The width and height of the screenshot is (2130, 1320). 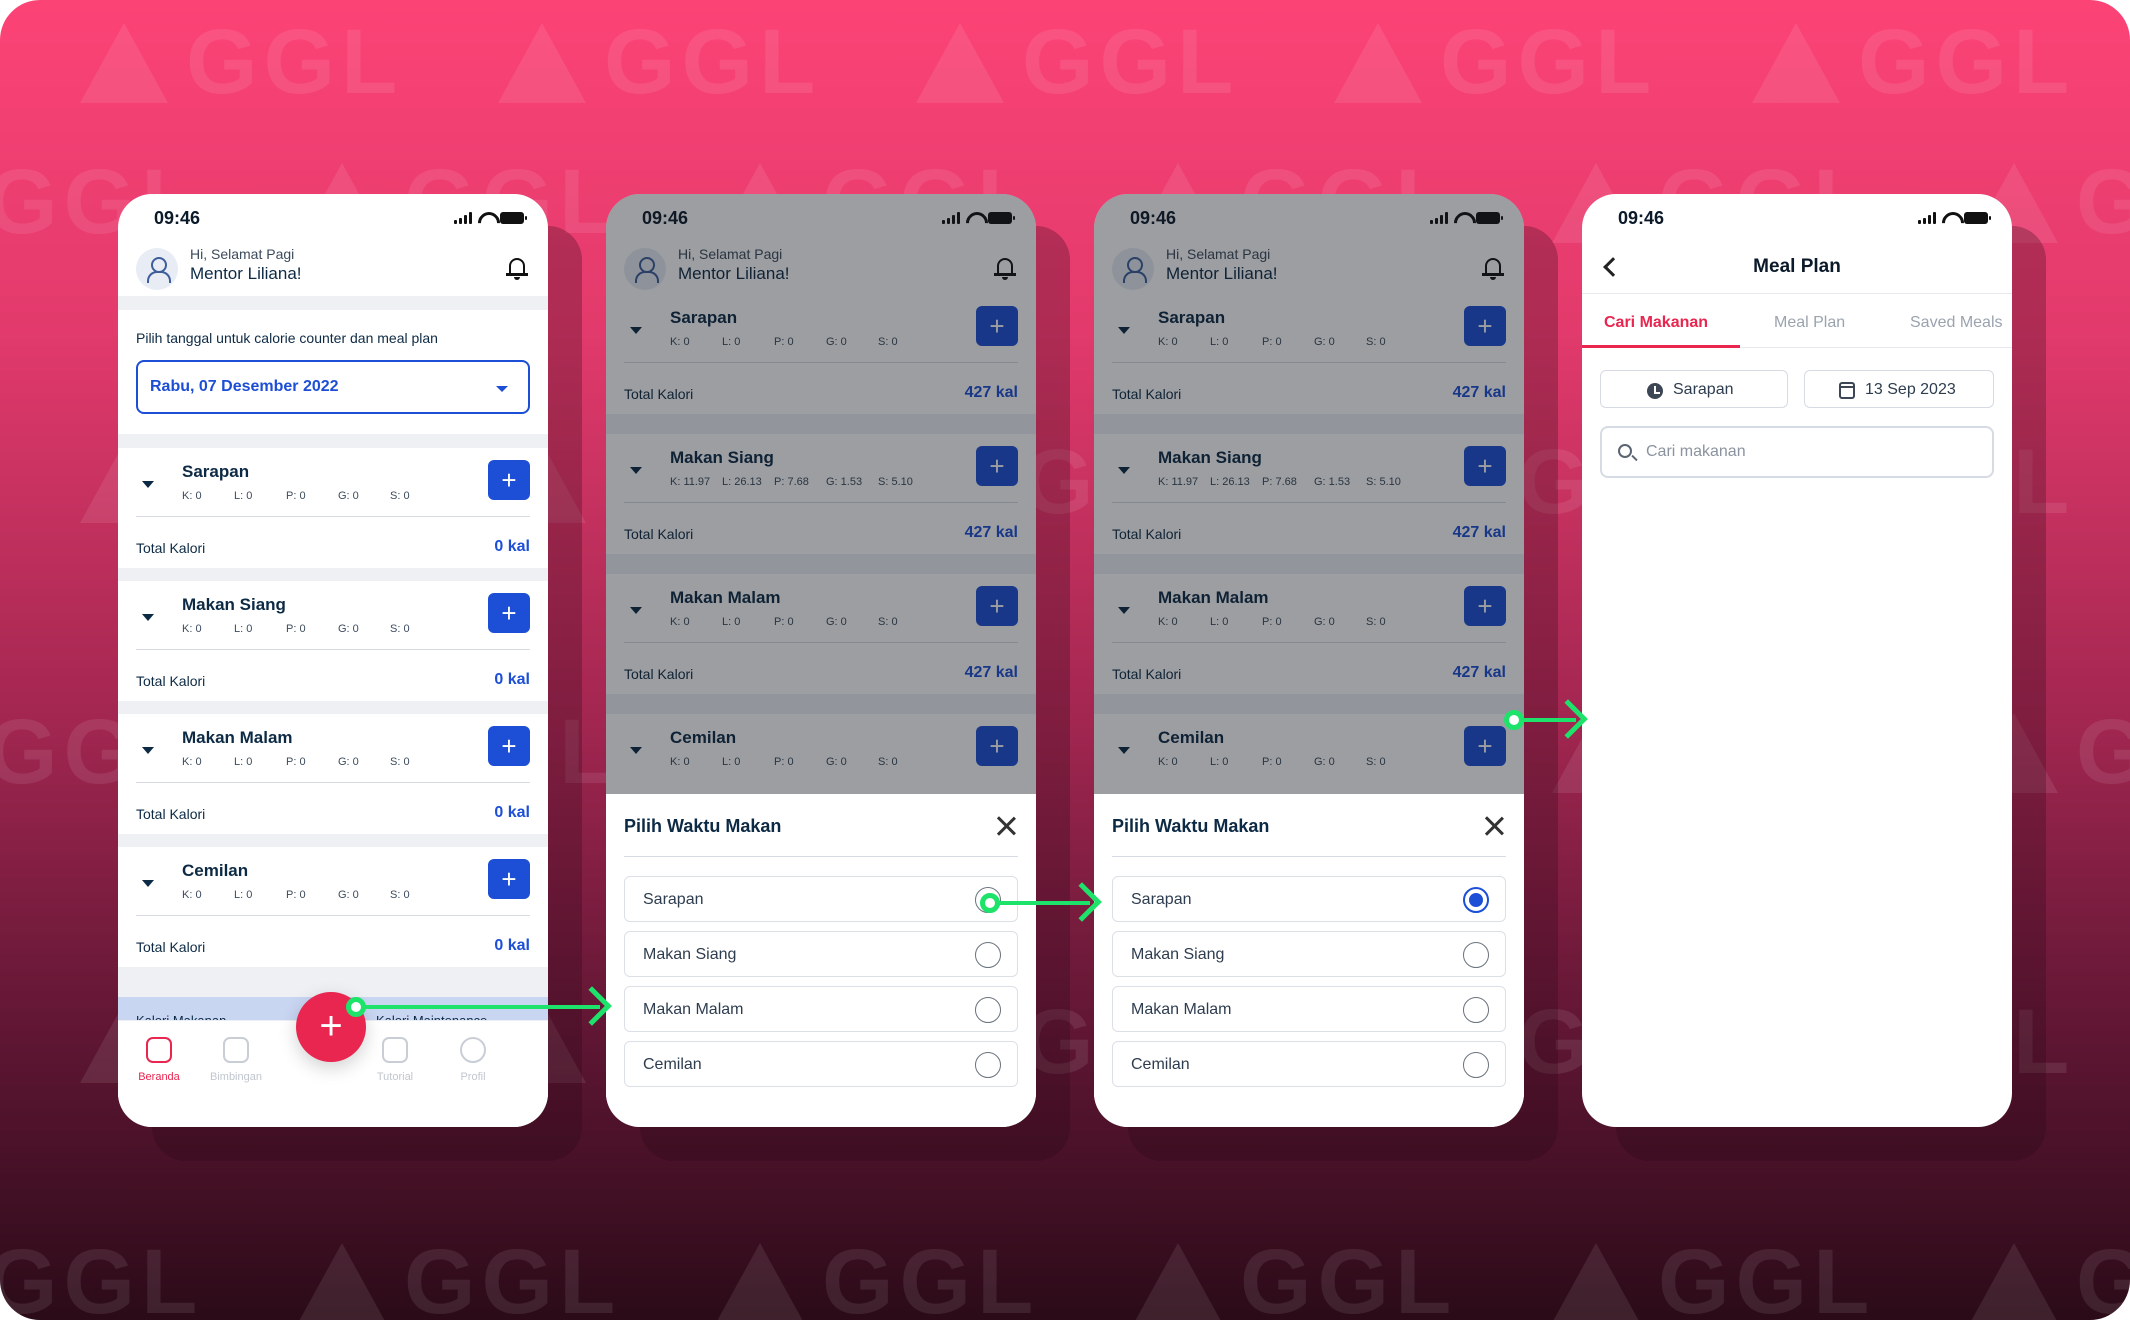 What do you see at coordinates (1956, 323) in the screenshot?
I see `tab-saved-meals: Saved Meals` at bounding box center [1956, 323].